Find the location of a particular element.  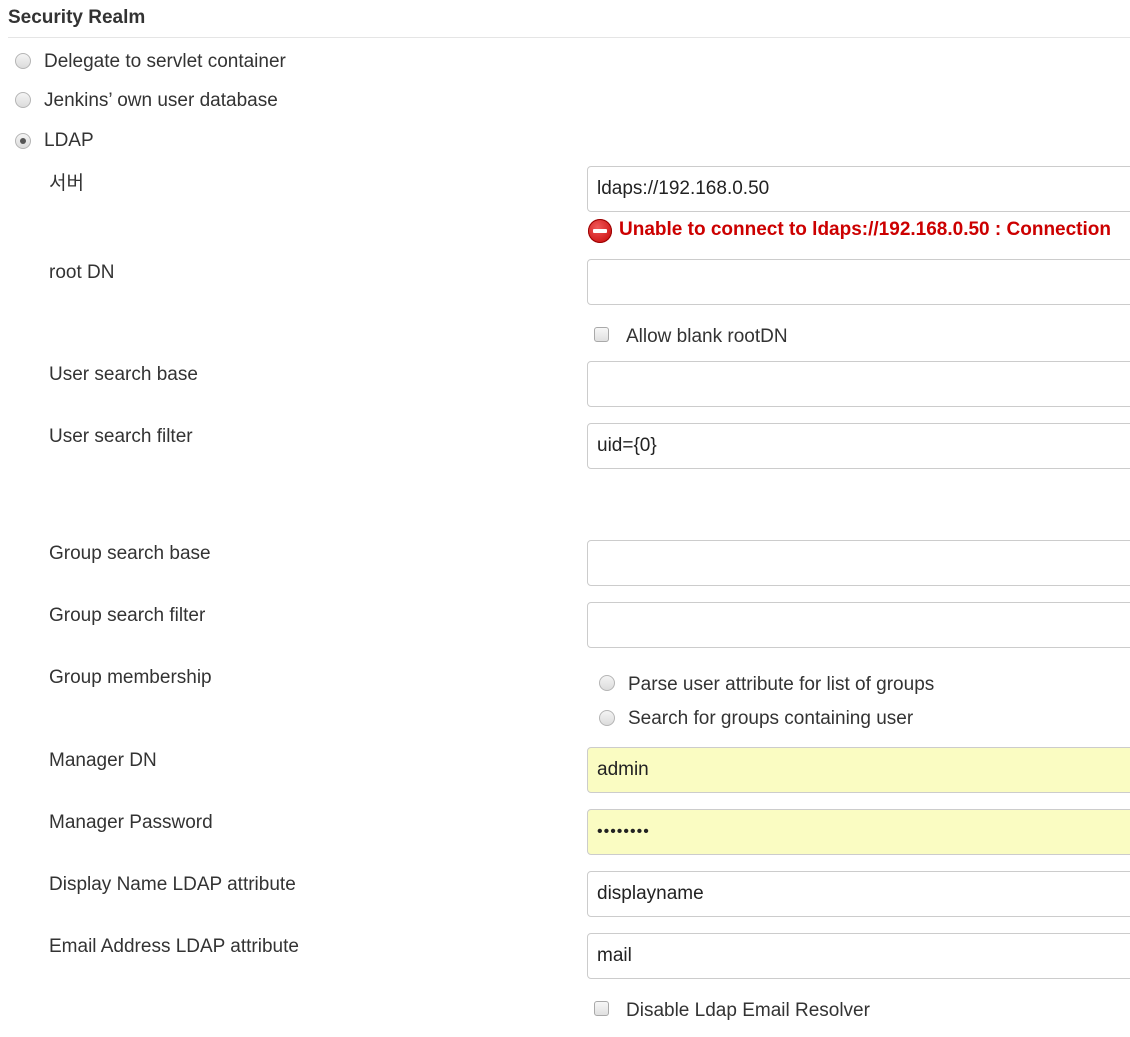

server-label: 서버 is located at coordinates (66, 183).